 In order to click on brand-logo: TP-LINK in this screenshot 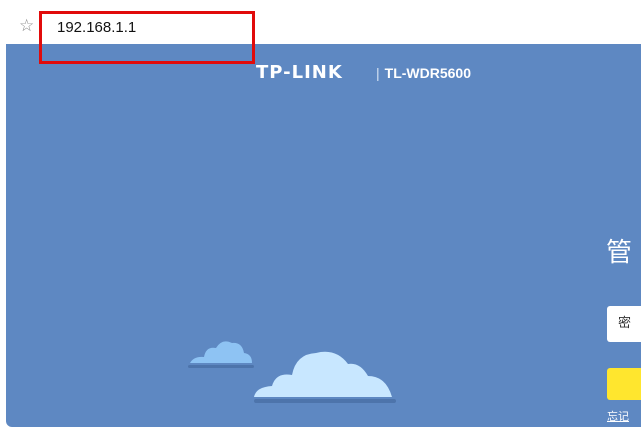, I will do `click(299, 72)`.